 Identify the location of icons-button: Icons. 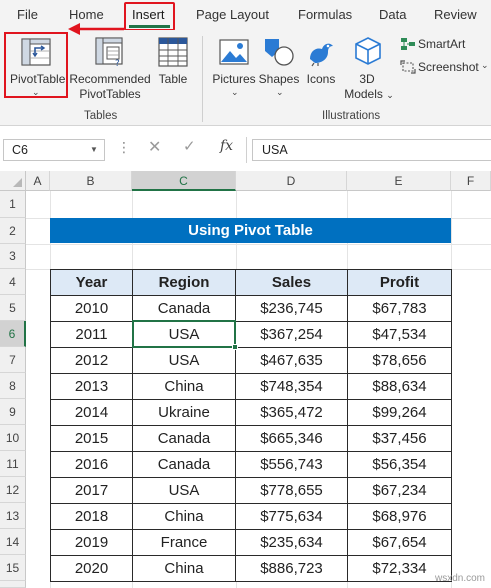
(321, 63).